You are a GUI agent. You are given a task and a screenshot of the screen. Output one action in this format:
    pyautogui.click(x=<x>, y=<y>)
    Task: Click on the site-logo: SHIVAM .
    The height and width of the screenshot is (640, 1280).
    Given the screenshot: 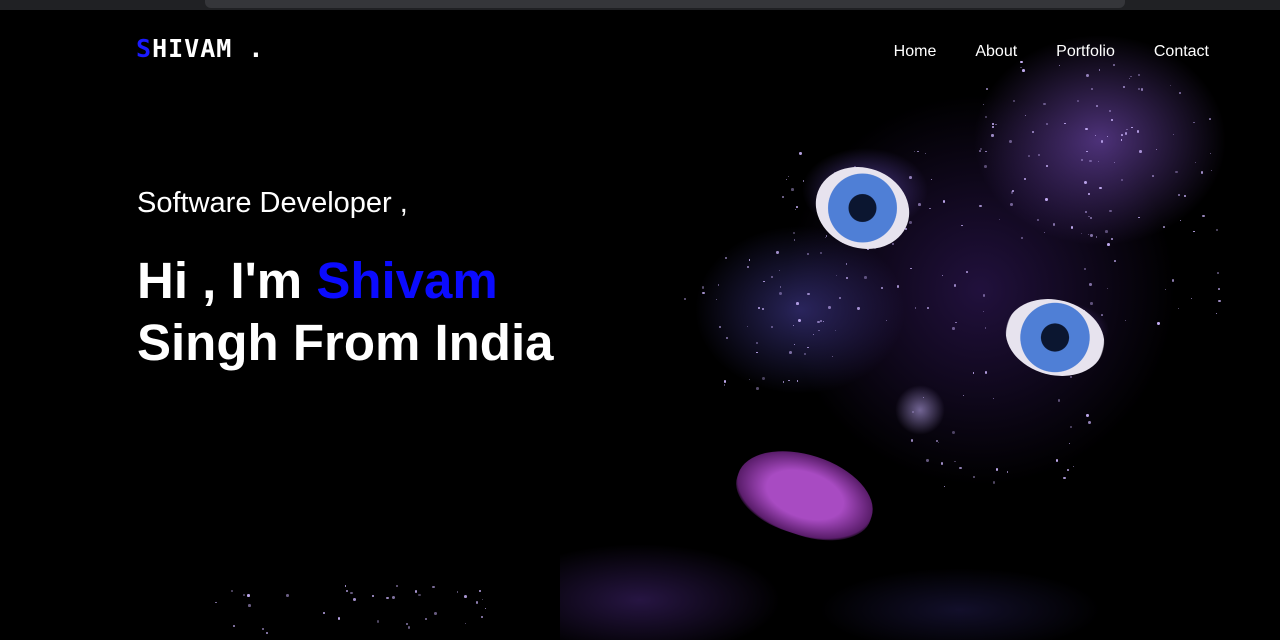 What is the action you would take?
    pyautogui.click(x=200, y=48)
    